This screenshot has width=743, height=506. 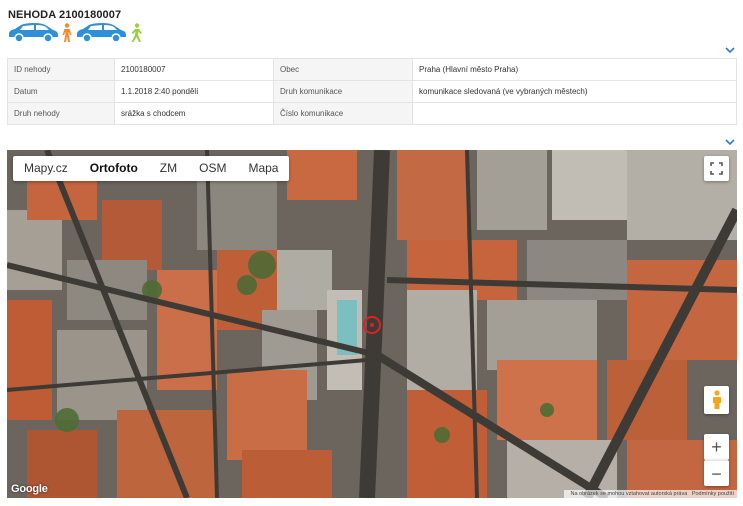 I want to click on tab-mapy-cz: Mapy.cz, so click(x=46, y=168).